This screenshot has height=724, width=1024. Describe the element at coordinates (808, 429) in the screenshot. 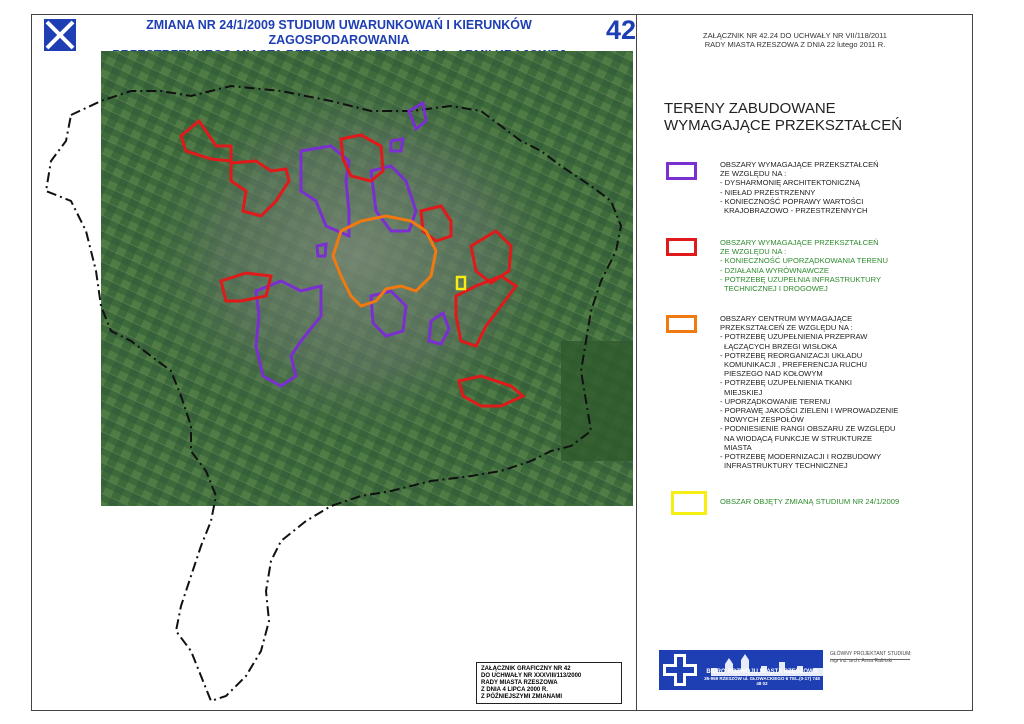

I see `legend-line: - PODNIESIENIE RANGI OBSZARU ZE WZGLĘDU` at that location.